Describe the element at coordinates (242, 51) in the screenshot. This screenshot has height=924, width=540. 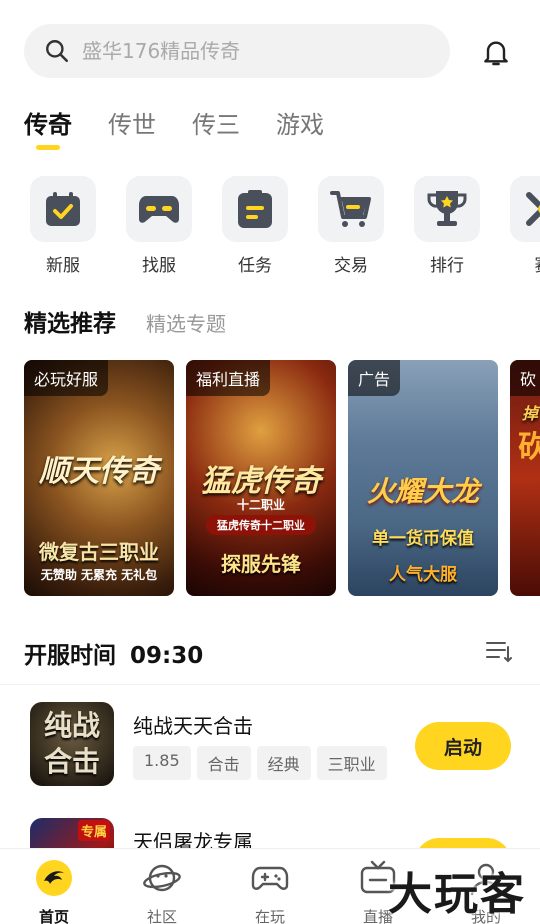
I see `search-input` at that location.